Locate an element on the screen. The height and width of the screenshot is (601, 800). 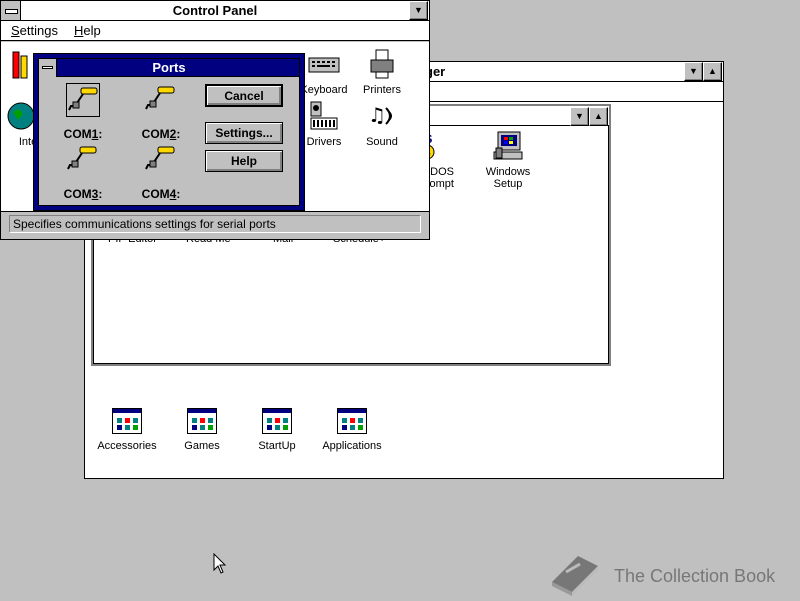
startup-label: StartUp is located at coordinates (277, 446).